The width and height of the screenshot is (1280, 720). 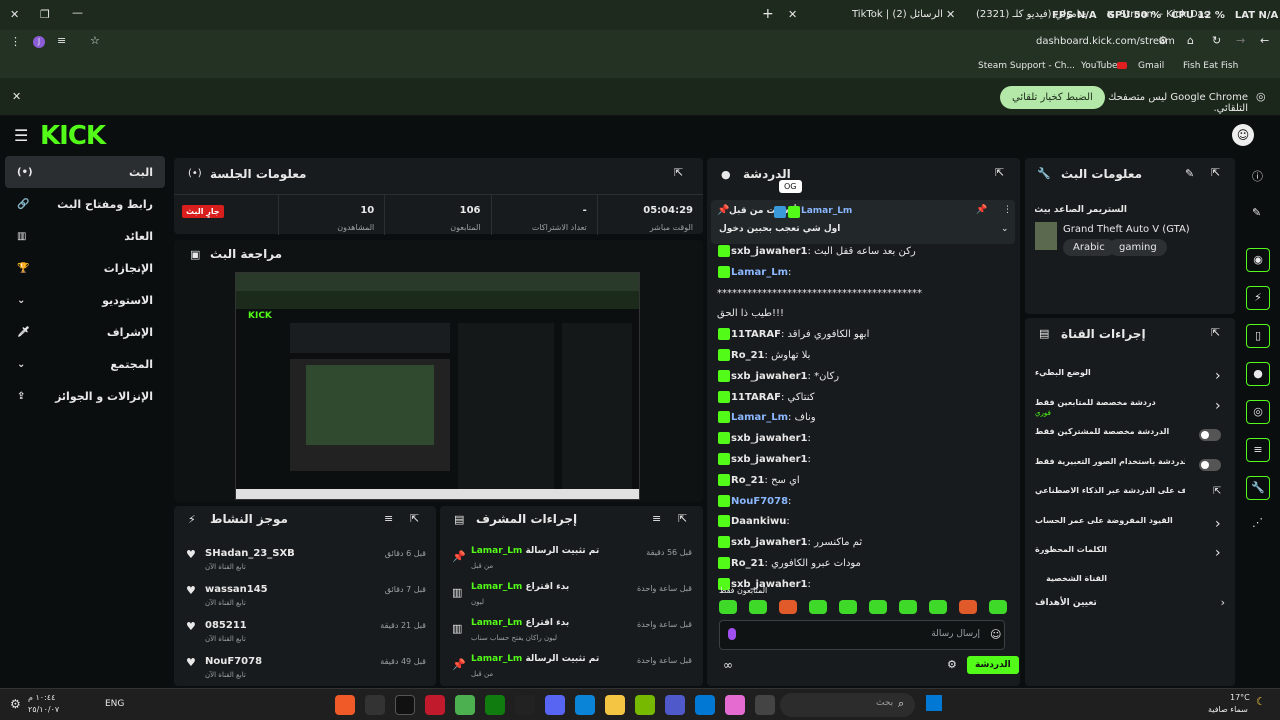 I want to click on outlook-icon, so click(x=705, y=705).